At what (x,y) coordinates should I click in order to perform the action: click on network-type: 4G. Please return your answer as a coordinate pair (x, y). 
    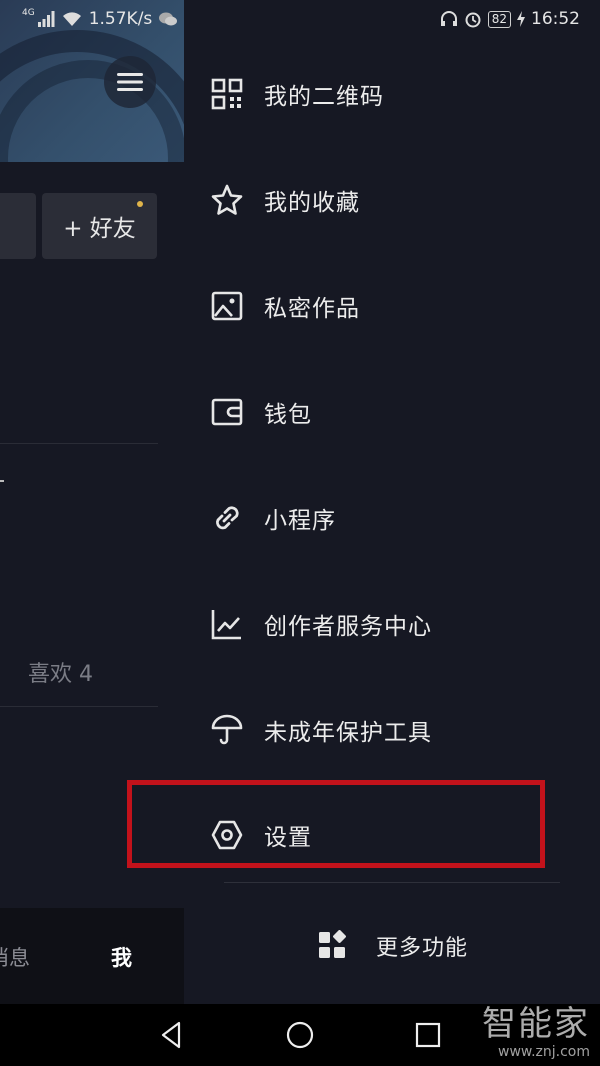
    Looking at the image, I should click on (28, 13).